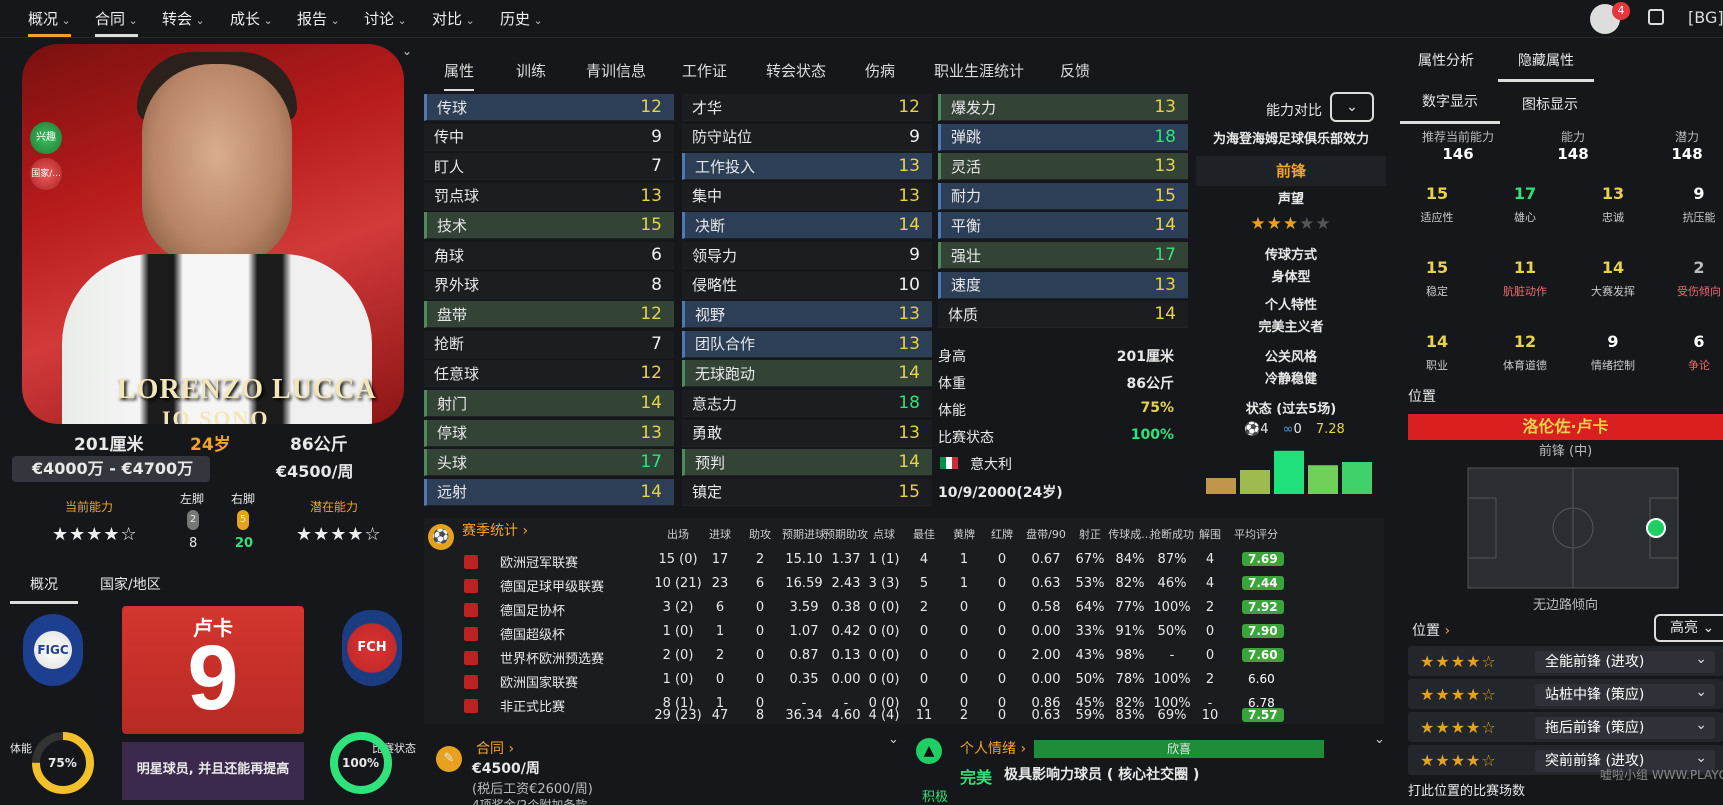 The image size is (1723, 805). What do you see at coordinates (1063, 226) in the screenshot?
I see `attribute-row: 平衡 14` at bounding box center [1063, 226].